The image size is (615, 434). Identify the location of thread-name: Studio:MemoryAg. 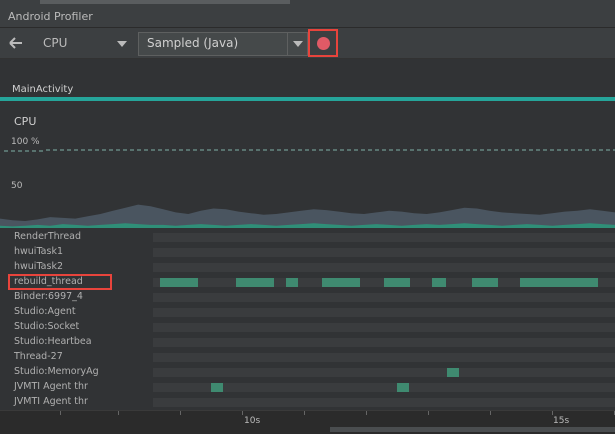
(56, 371).